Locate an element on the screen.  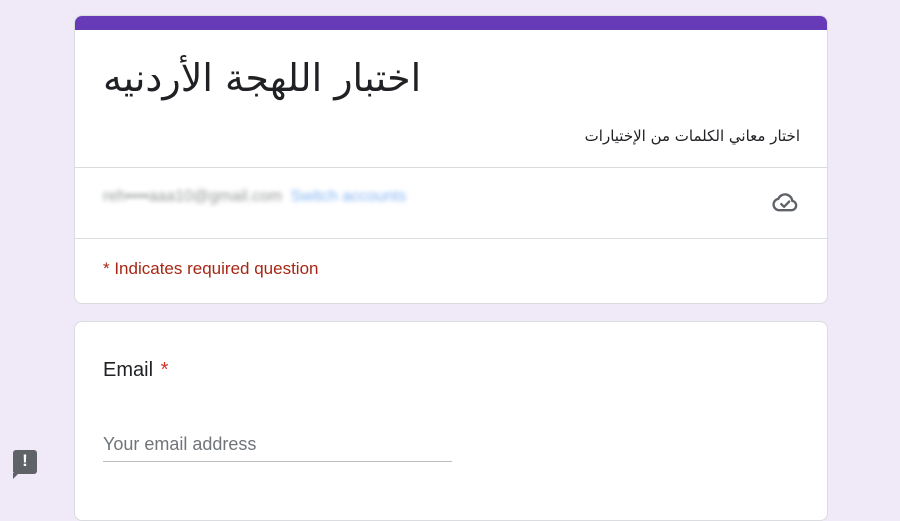
accent-bar is located at coordinates (451, 23).